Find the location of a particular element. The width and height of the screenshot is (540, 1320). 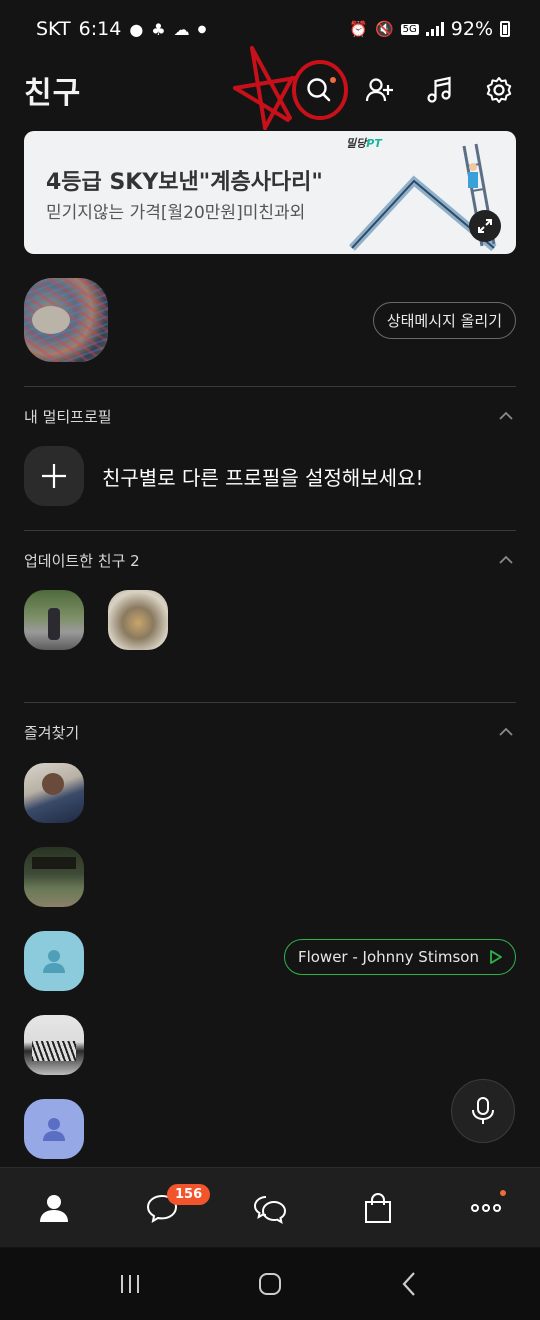

nav-openchat-tab is located at coordinates (270, 1207).